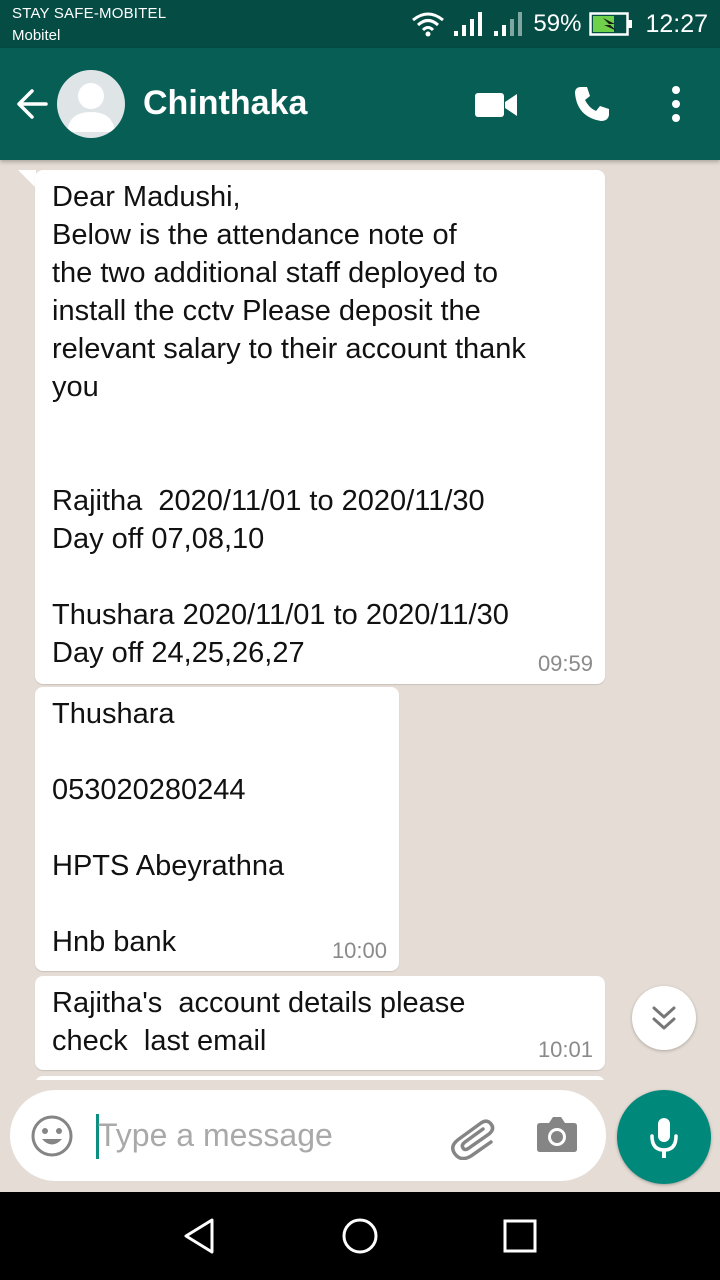 This screenshot has width=720, height=1280. I want to click on message-text: Below is the attendance note of, so click(254, 235).